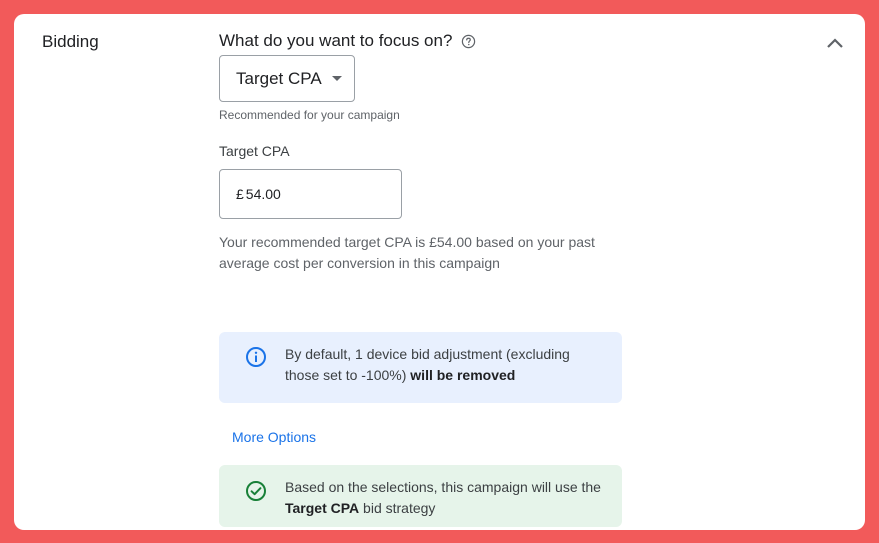 The height and width of the screenshot is (543, 879). I want to click on collapse-button, so click(835, 43).